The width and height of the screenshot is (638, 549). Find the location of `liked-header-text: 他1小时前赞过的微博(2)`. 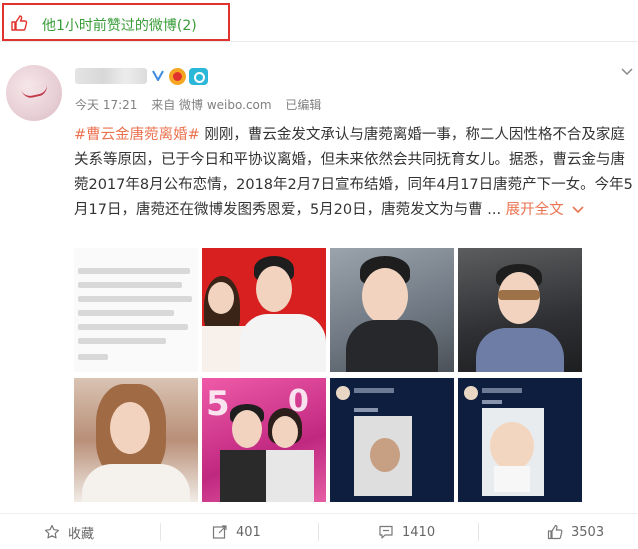

liked-header-text: 他1小时前赞过的微博(2) is located at coordinates (119, 25).